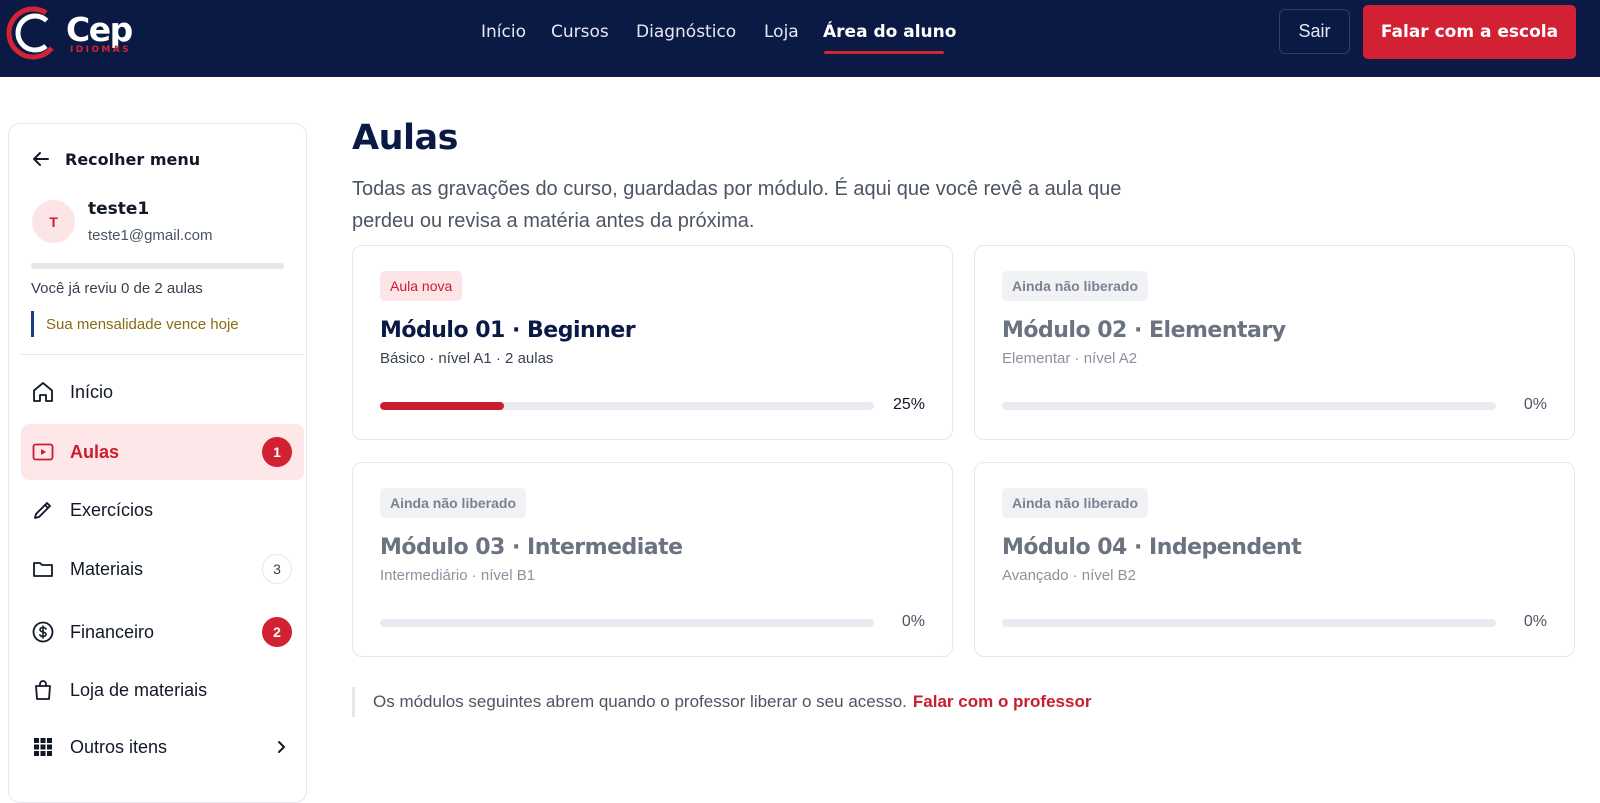  What do you see at coordinates (157, 266) in the screenshot?
I see `review-progress-bar` at bounding box center [157, 266].